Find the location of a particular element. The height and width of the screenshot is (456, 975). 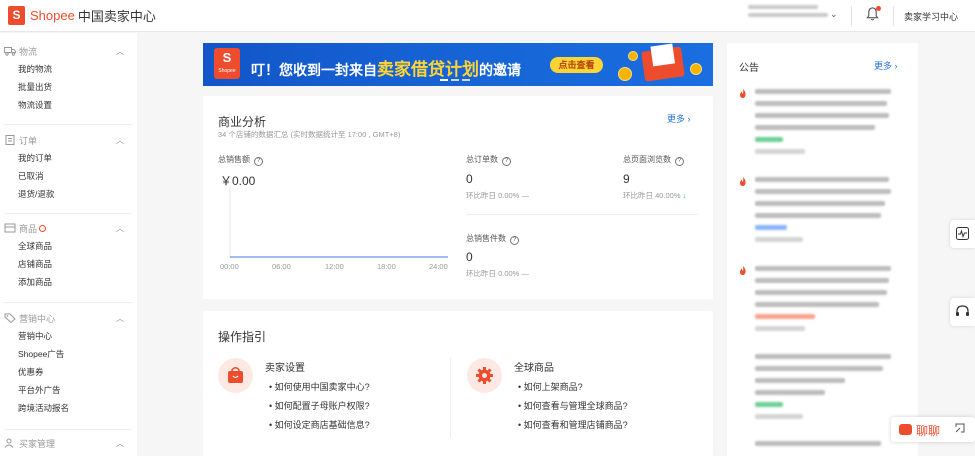

shopee-bag-icon: S Shopee is located at coordinates (227, 63).